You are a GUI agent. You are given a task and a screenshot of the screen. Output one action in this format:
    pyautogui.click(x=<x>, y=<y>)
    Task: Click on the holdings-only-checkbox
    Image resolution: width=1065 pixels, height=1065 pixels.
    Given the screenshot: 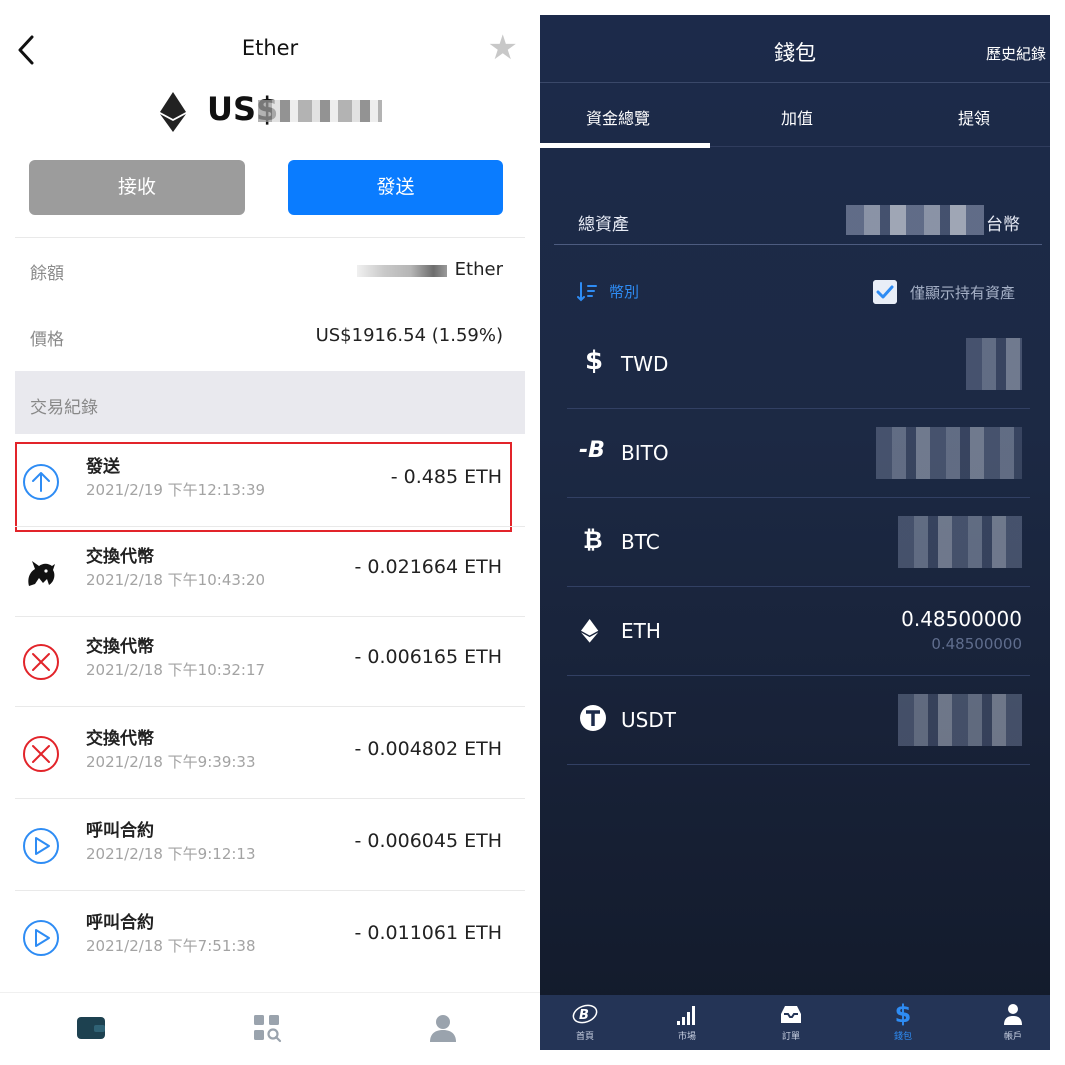 What is the action you would take?
    pyautogui.click(x=885, y=292)
    